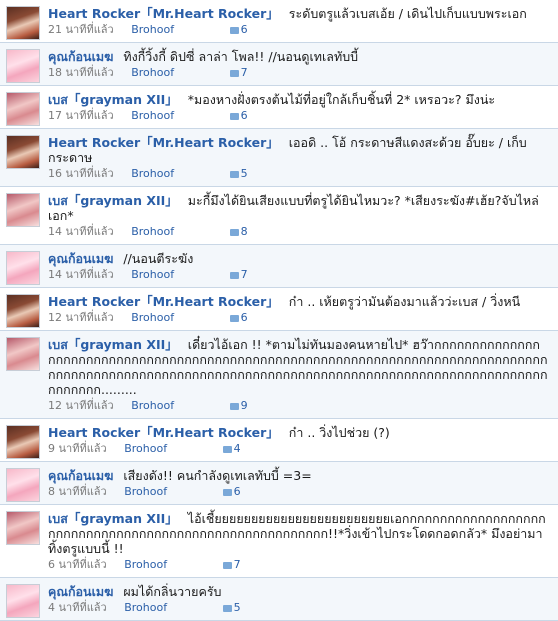 The height and width of the screenshot is (621, 558). Describe the element at coordinates (300, 591) in the screenshot. I see `post-body: คุณก้อนเมฆ ผมได้กลิ่นวายครับ` at that location.